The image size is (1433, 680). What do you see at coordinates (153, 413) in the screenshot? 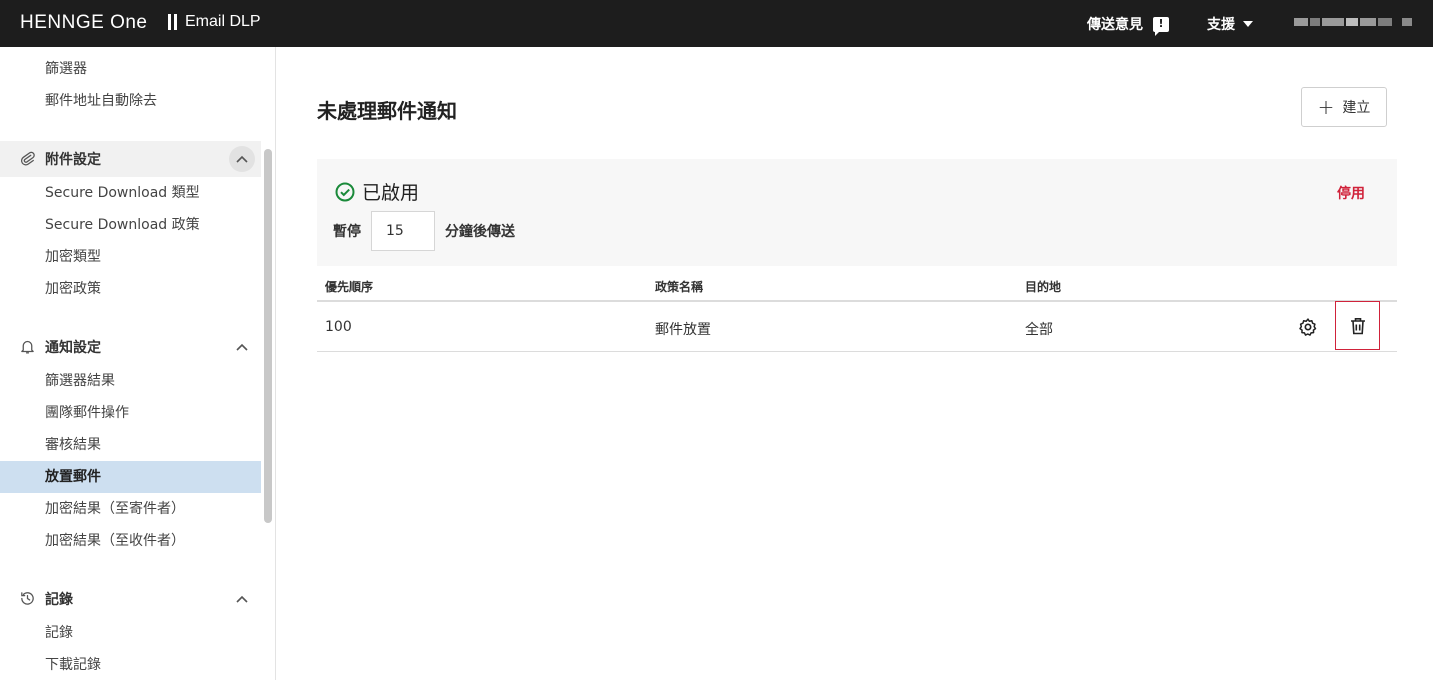
I see `sidebar-item-team-mail: 團隊郵件操作` at bounding box center [153, 413].